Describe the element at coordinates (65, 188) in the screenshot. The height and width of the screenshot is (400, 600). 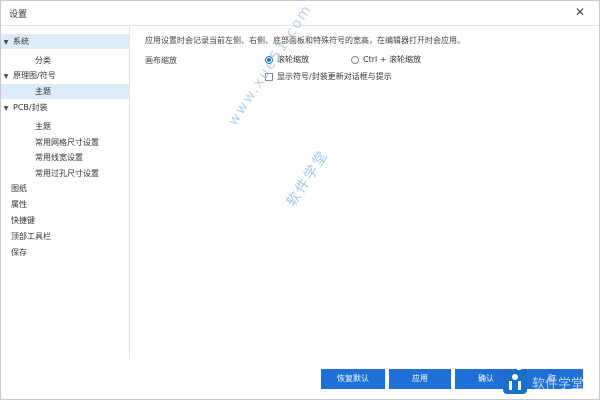
I see `tree-item-drawing: 图纸` at that location.